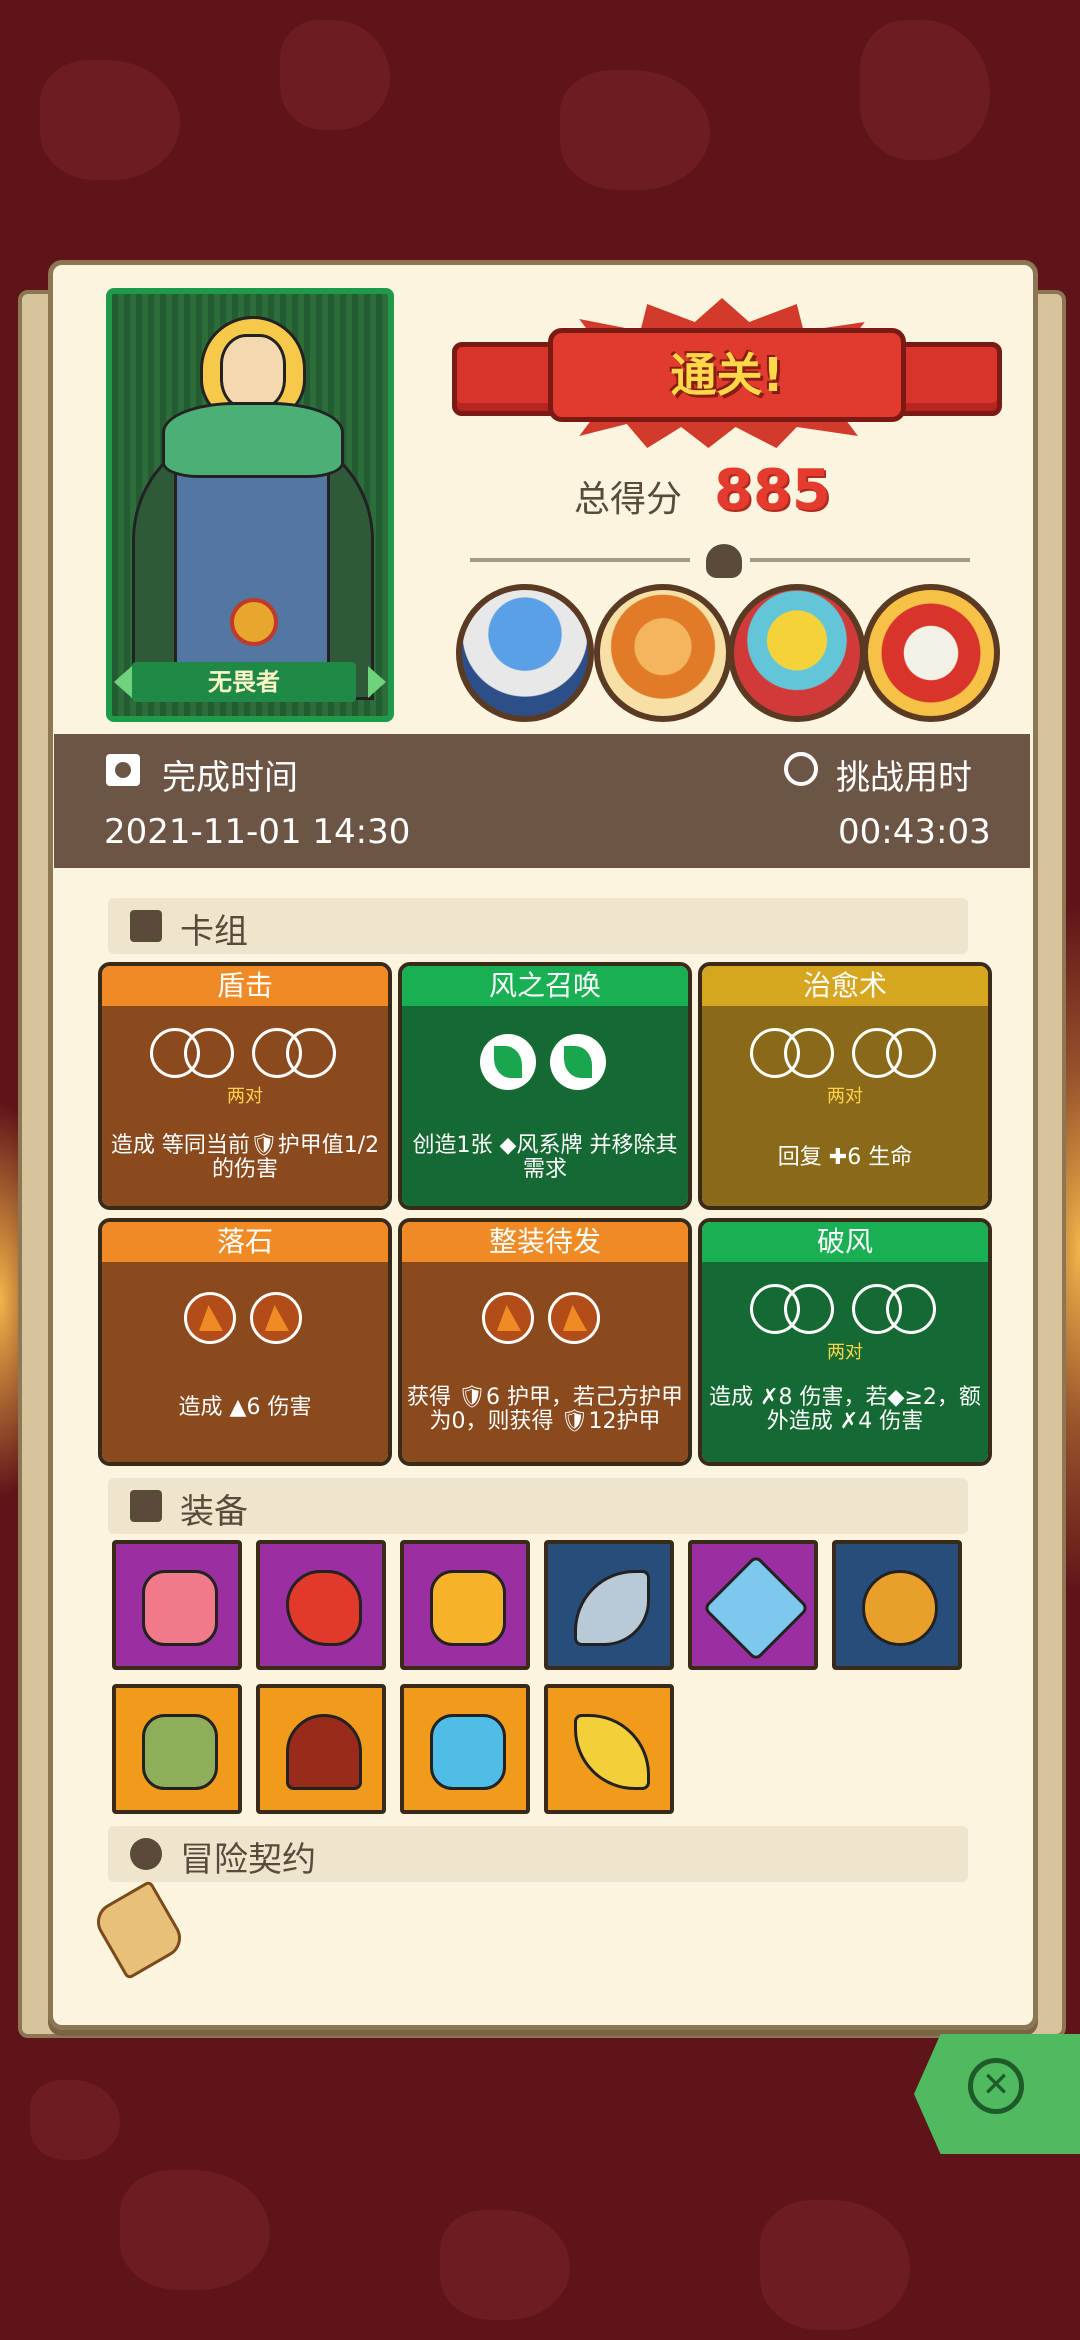  Describe the element at coordinates (663, 653) in the screenshot. I see `horned-warrior-boss-icon` at that location.